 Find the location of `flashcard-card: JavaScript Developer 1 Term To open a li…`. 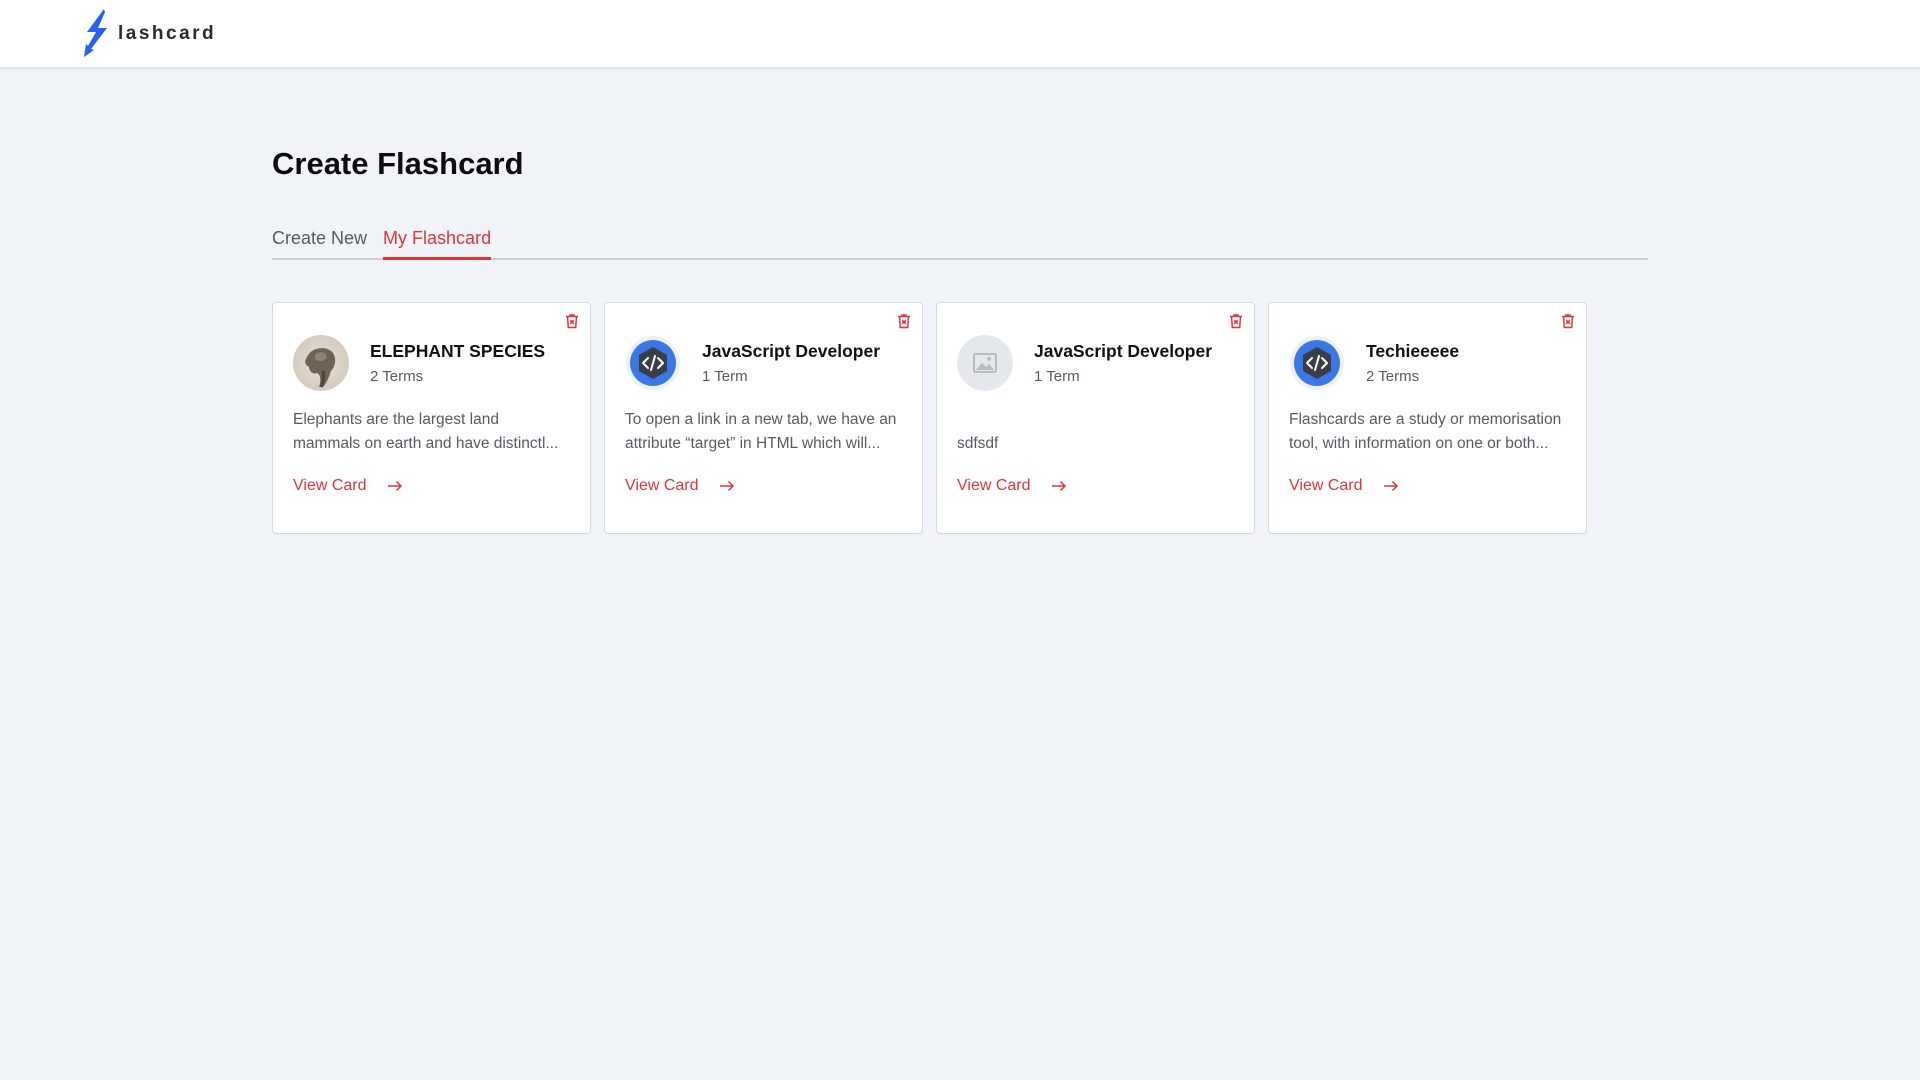

flashcard-card: JavaScript Developer 1 Term To open a li… is located at coordinates (763, 418).